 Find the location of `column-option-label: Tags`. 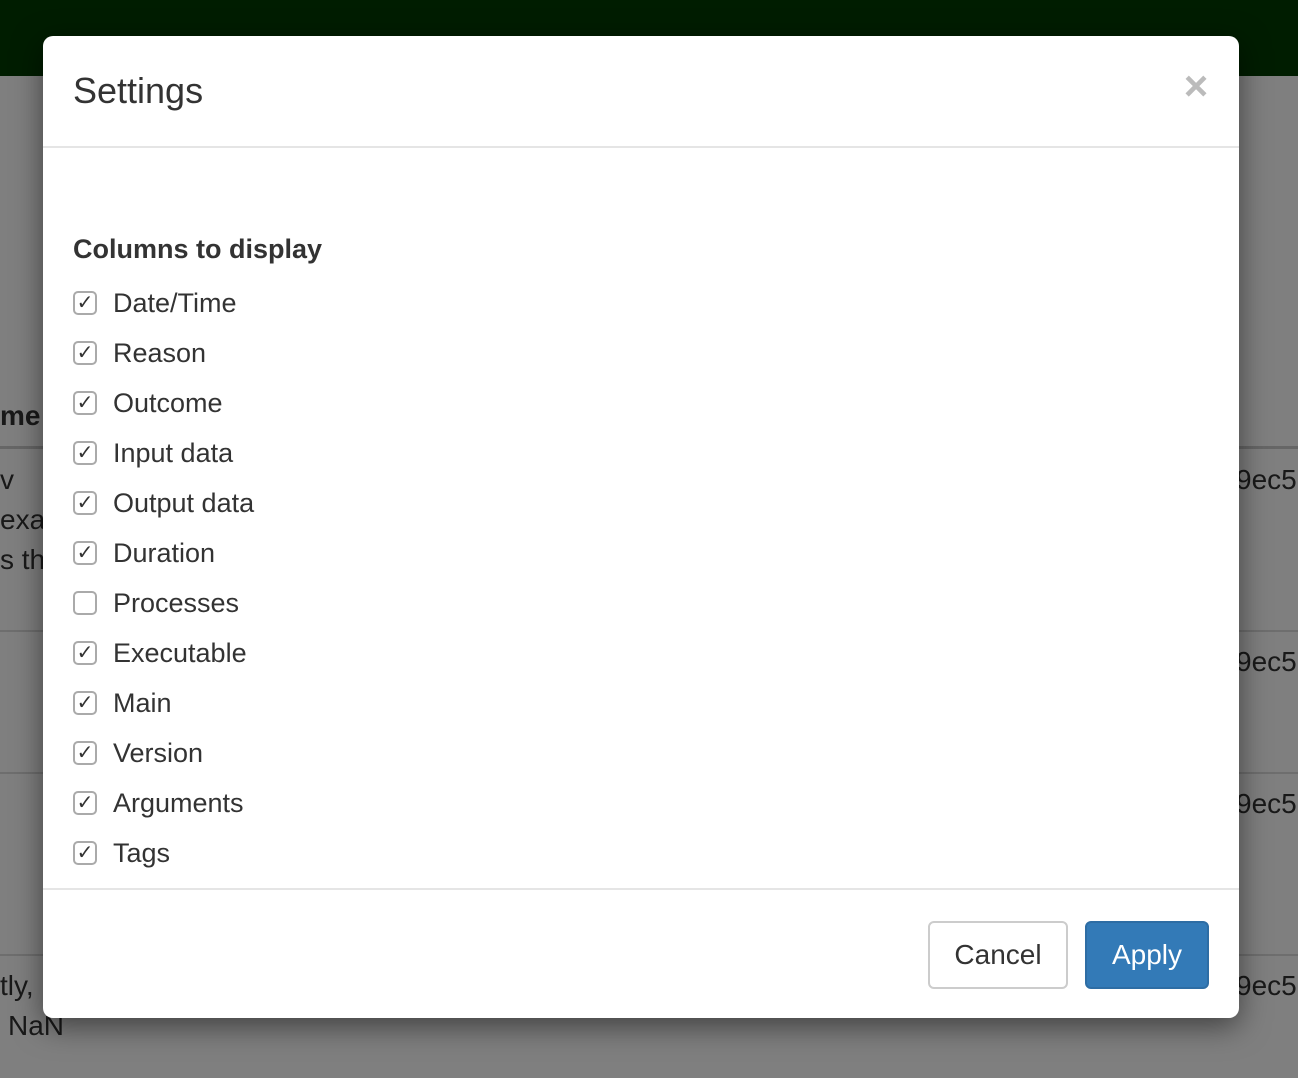

column-option-label: Tags is located at coordinates (142, 852).